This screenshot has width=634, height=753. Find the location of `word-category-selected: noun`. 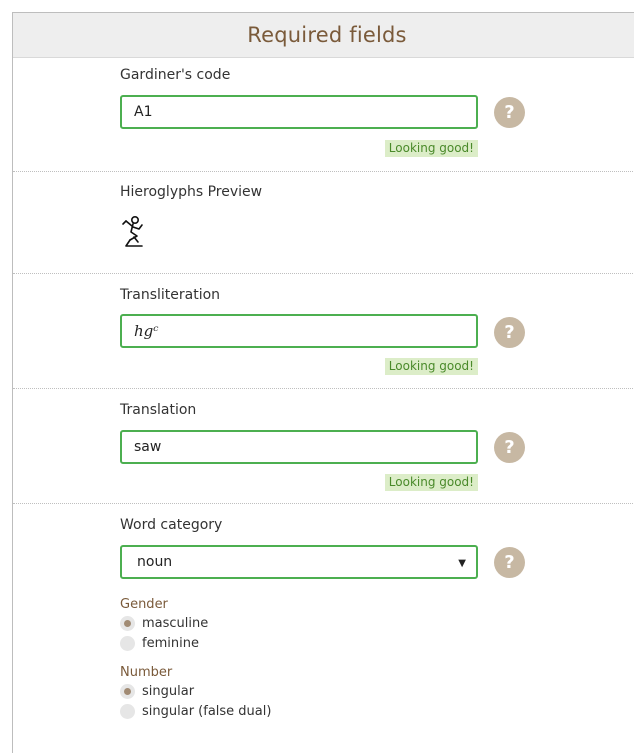

word-category-selected: noun is located at coordinates (155, 562).